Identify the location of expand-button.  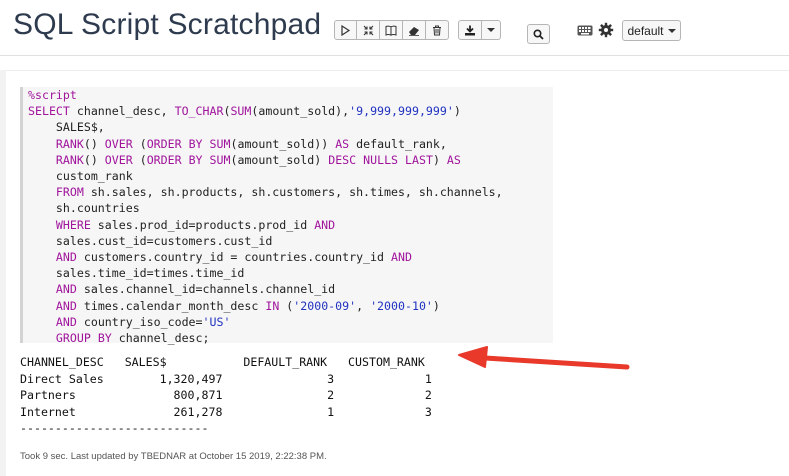
(368, 30).